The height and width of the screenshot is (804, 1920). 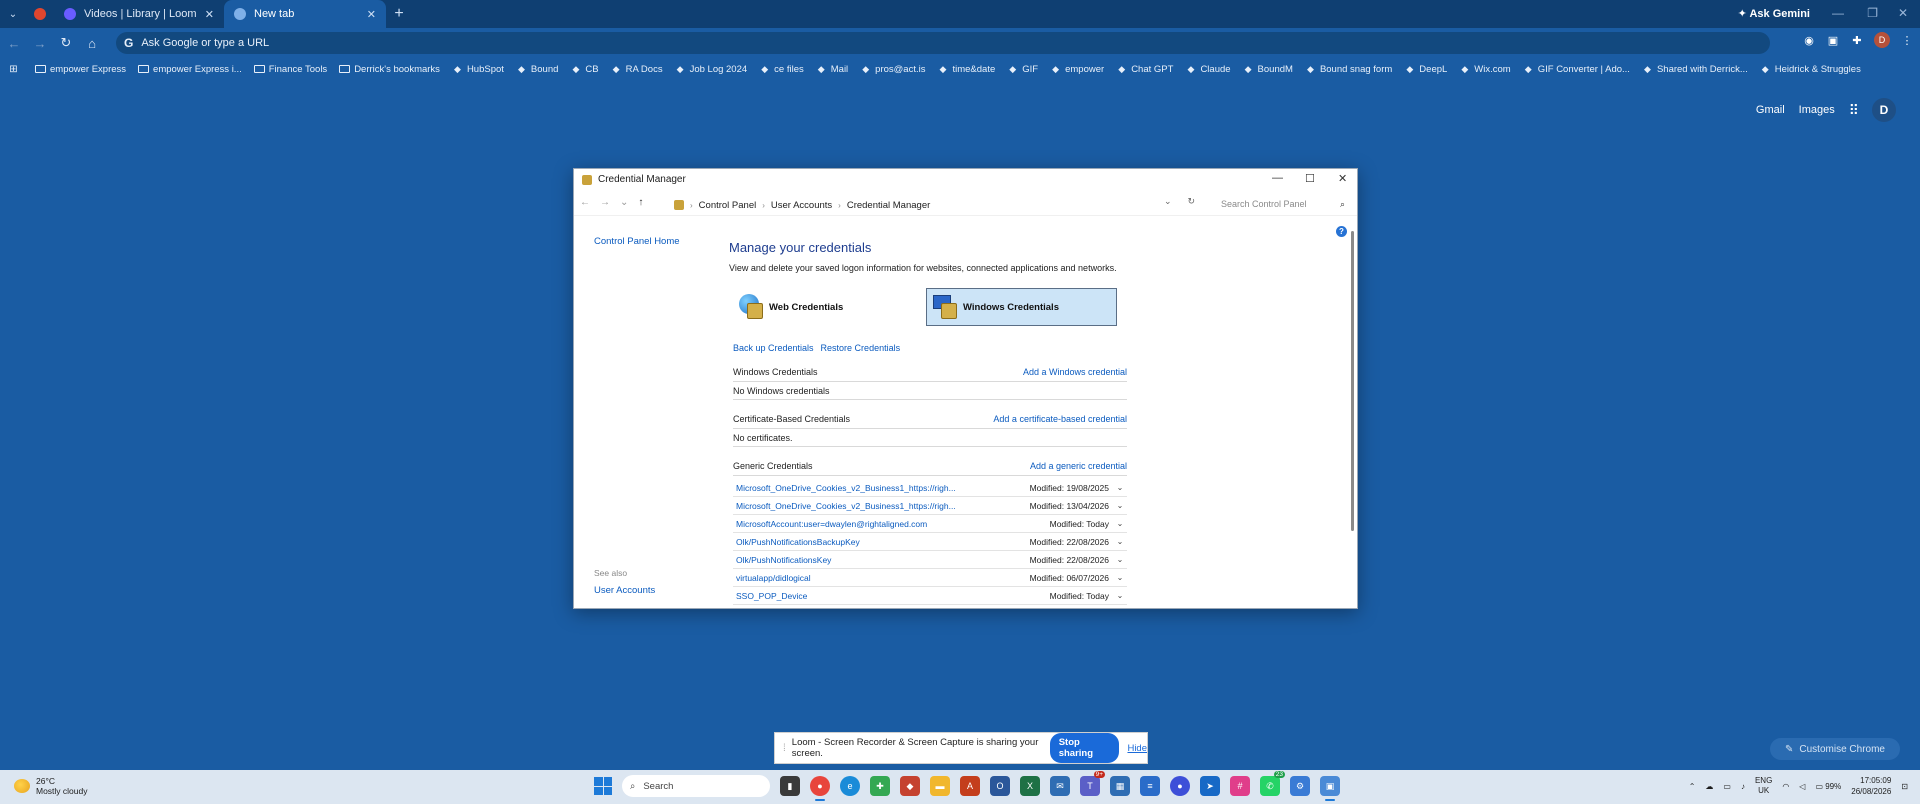 What do you see at coordinates (1168, 201) in the screenshot?
I see `address-dropdown-icon: ⌄` at bounding box center [1168, 201].